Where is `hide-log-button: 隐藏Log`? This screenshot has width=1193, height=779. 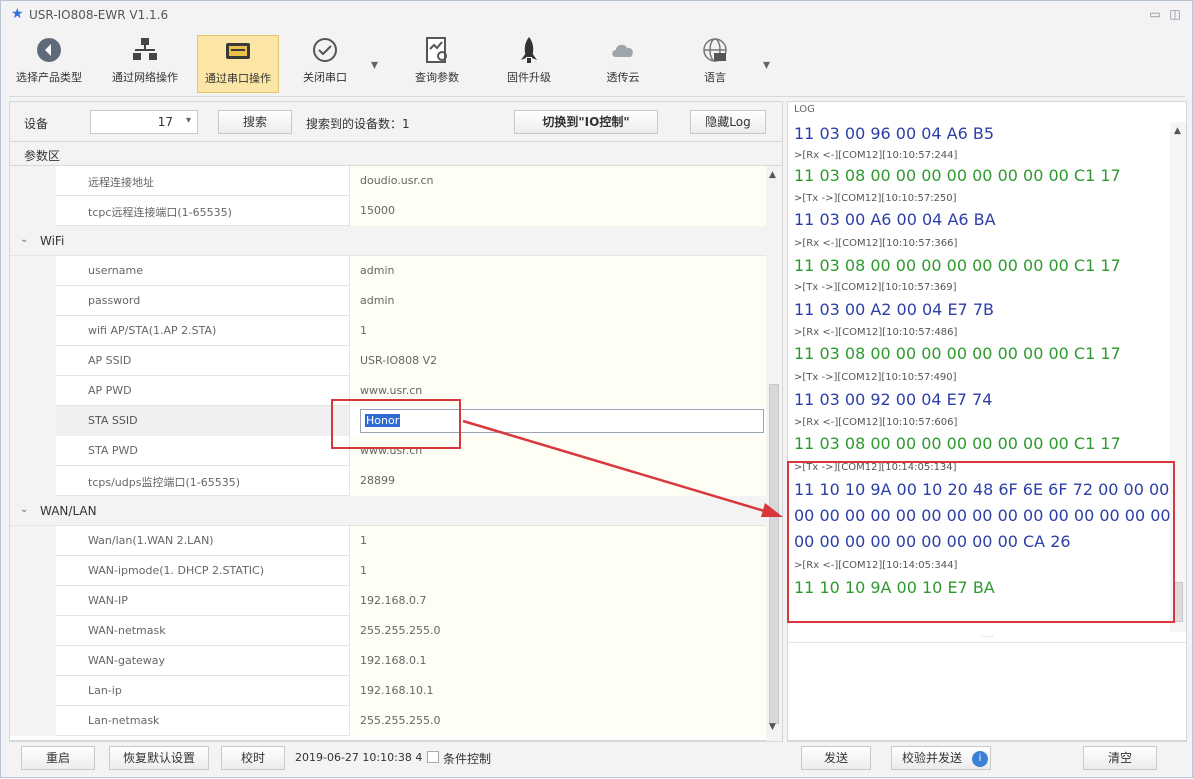
hide-log-button: 隐藏Log is located at coordinates (728, 122).